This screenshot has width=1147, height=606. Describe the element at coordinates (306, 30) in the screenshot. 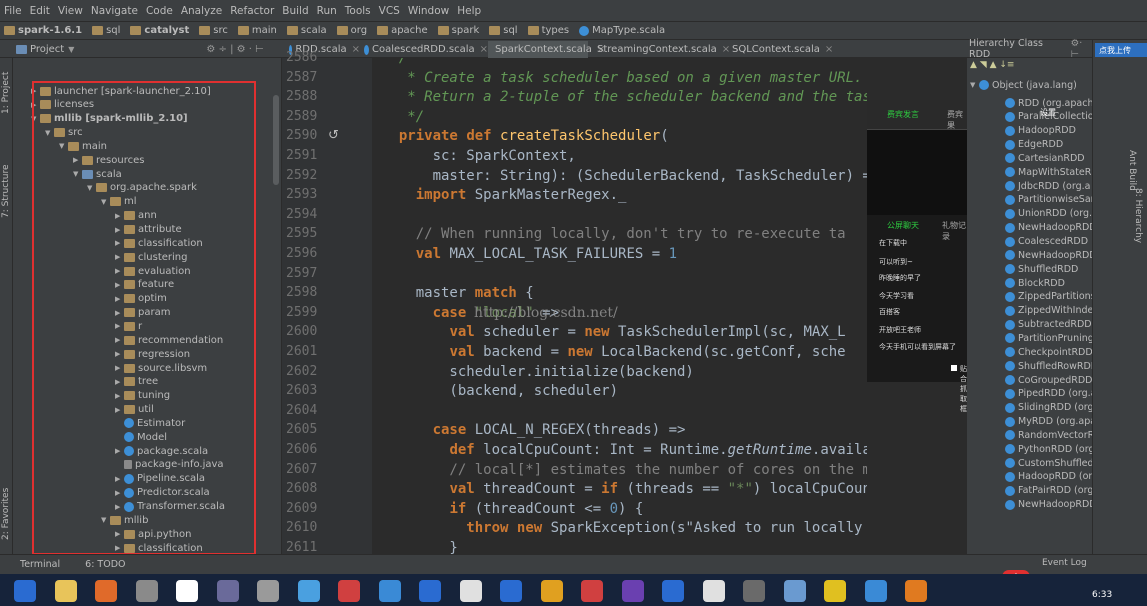

I see `breadcrumb-item: scala` at that location.